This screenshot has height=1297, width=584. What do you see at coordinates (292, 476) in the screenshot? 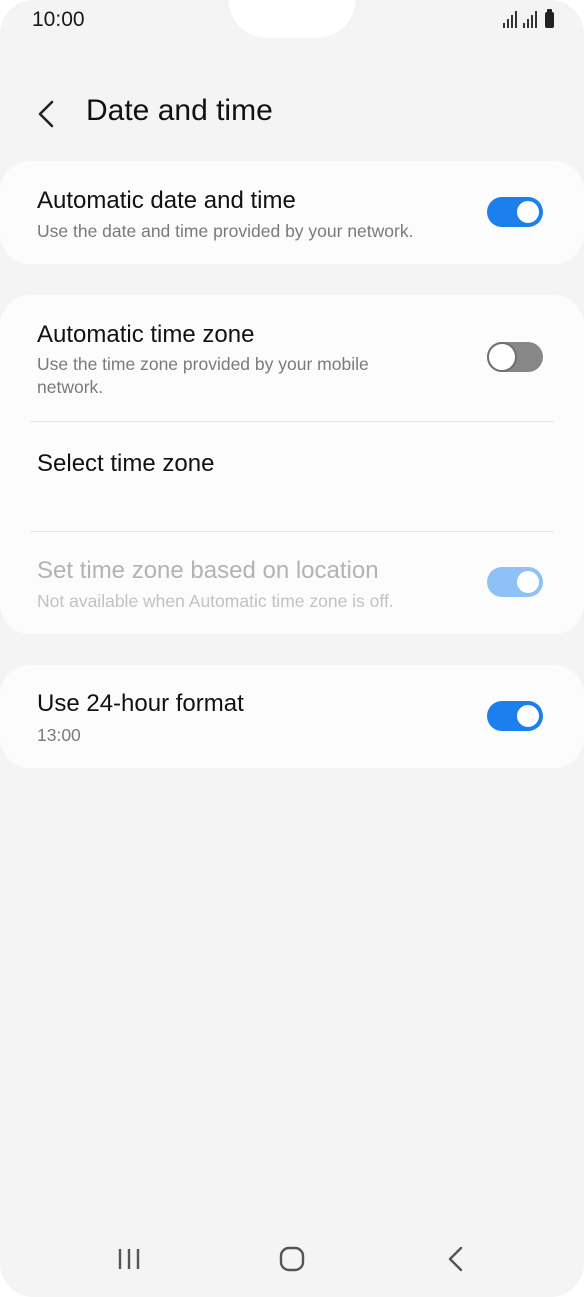
I see `select-time-zone-row: Select time zone` at bounding box center [292, 476].